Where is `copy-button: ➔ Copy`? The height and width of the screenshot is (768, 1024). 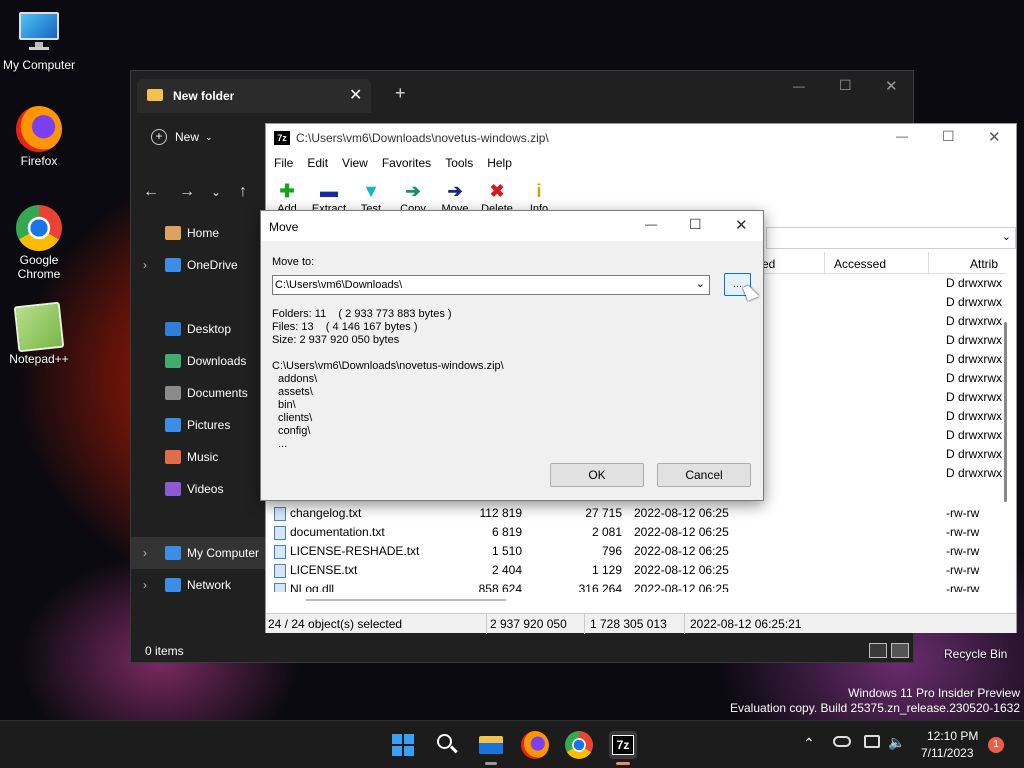 copy-button: ➔ Copy is located at coordinates (413, 195).